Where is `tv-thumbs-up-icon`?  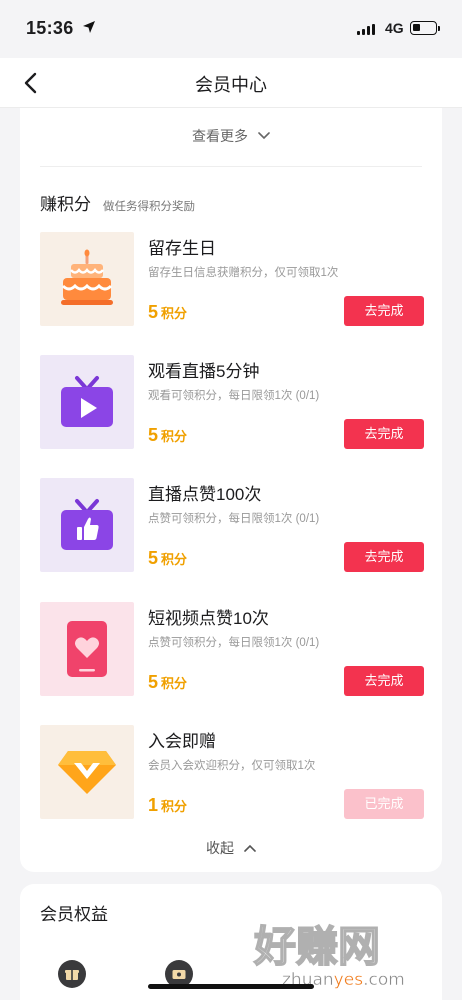
tv-thumbs-up-icon is located at coordinates (87, 525).